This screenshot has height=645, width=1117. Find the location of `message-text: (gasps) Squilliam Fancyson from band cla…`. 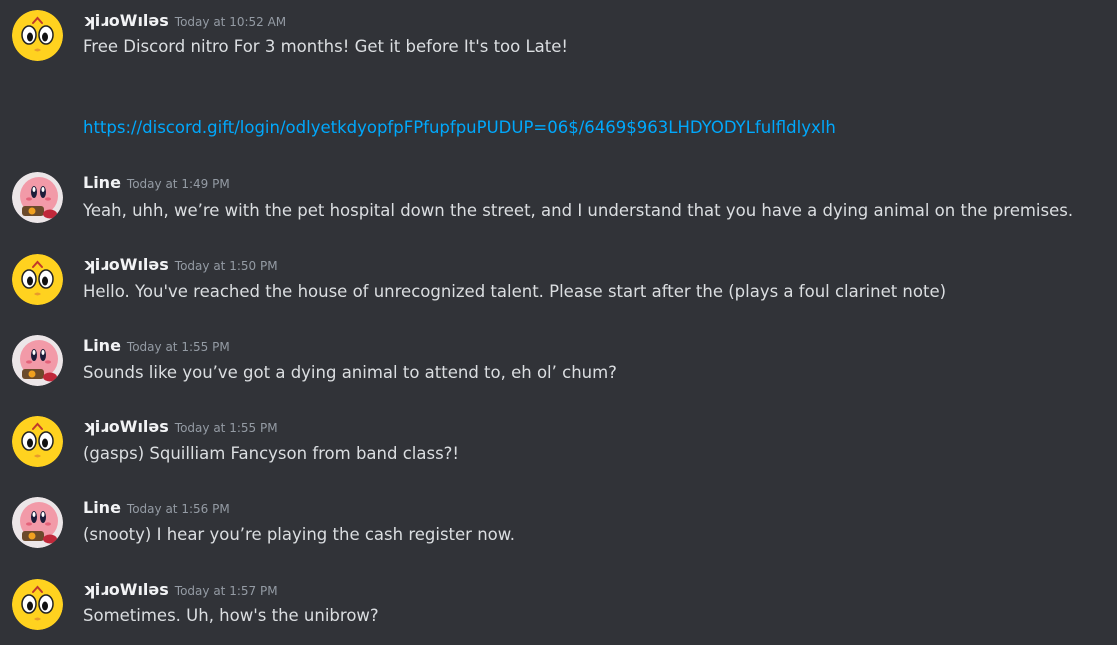

message-text: (gasps) Squilliam Fancyson from band cla… is located at coordinates (271, 453).